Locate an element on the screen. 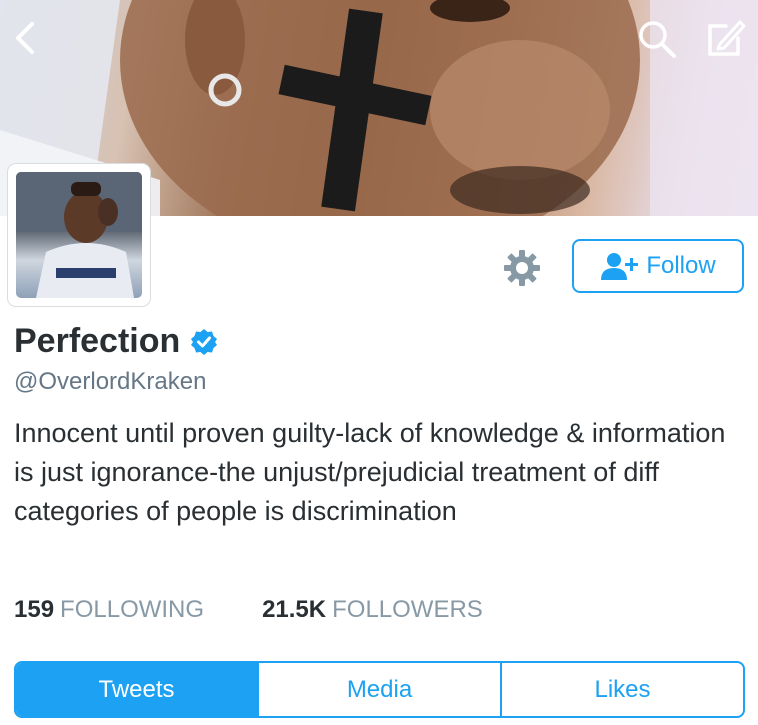  followers-stat: 21.5K FOLLOWERS is located at coordinates (372, 610).